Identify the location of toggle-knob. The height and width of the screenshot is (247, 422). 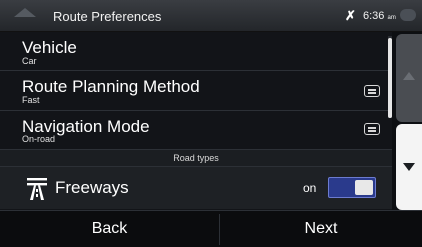
(364, 187).